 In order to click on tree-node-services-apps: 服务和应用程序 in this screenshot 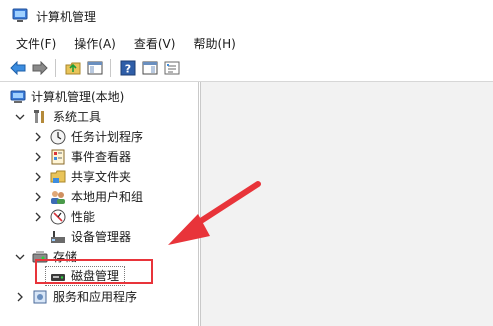, I will do `click(75, 297)`.